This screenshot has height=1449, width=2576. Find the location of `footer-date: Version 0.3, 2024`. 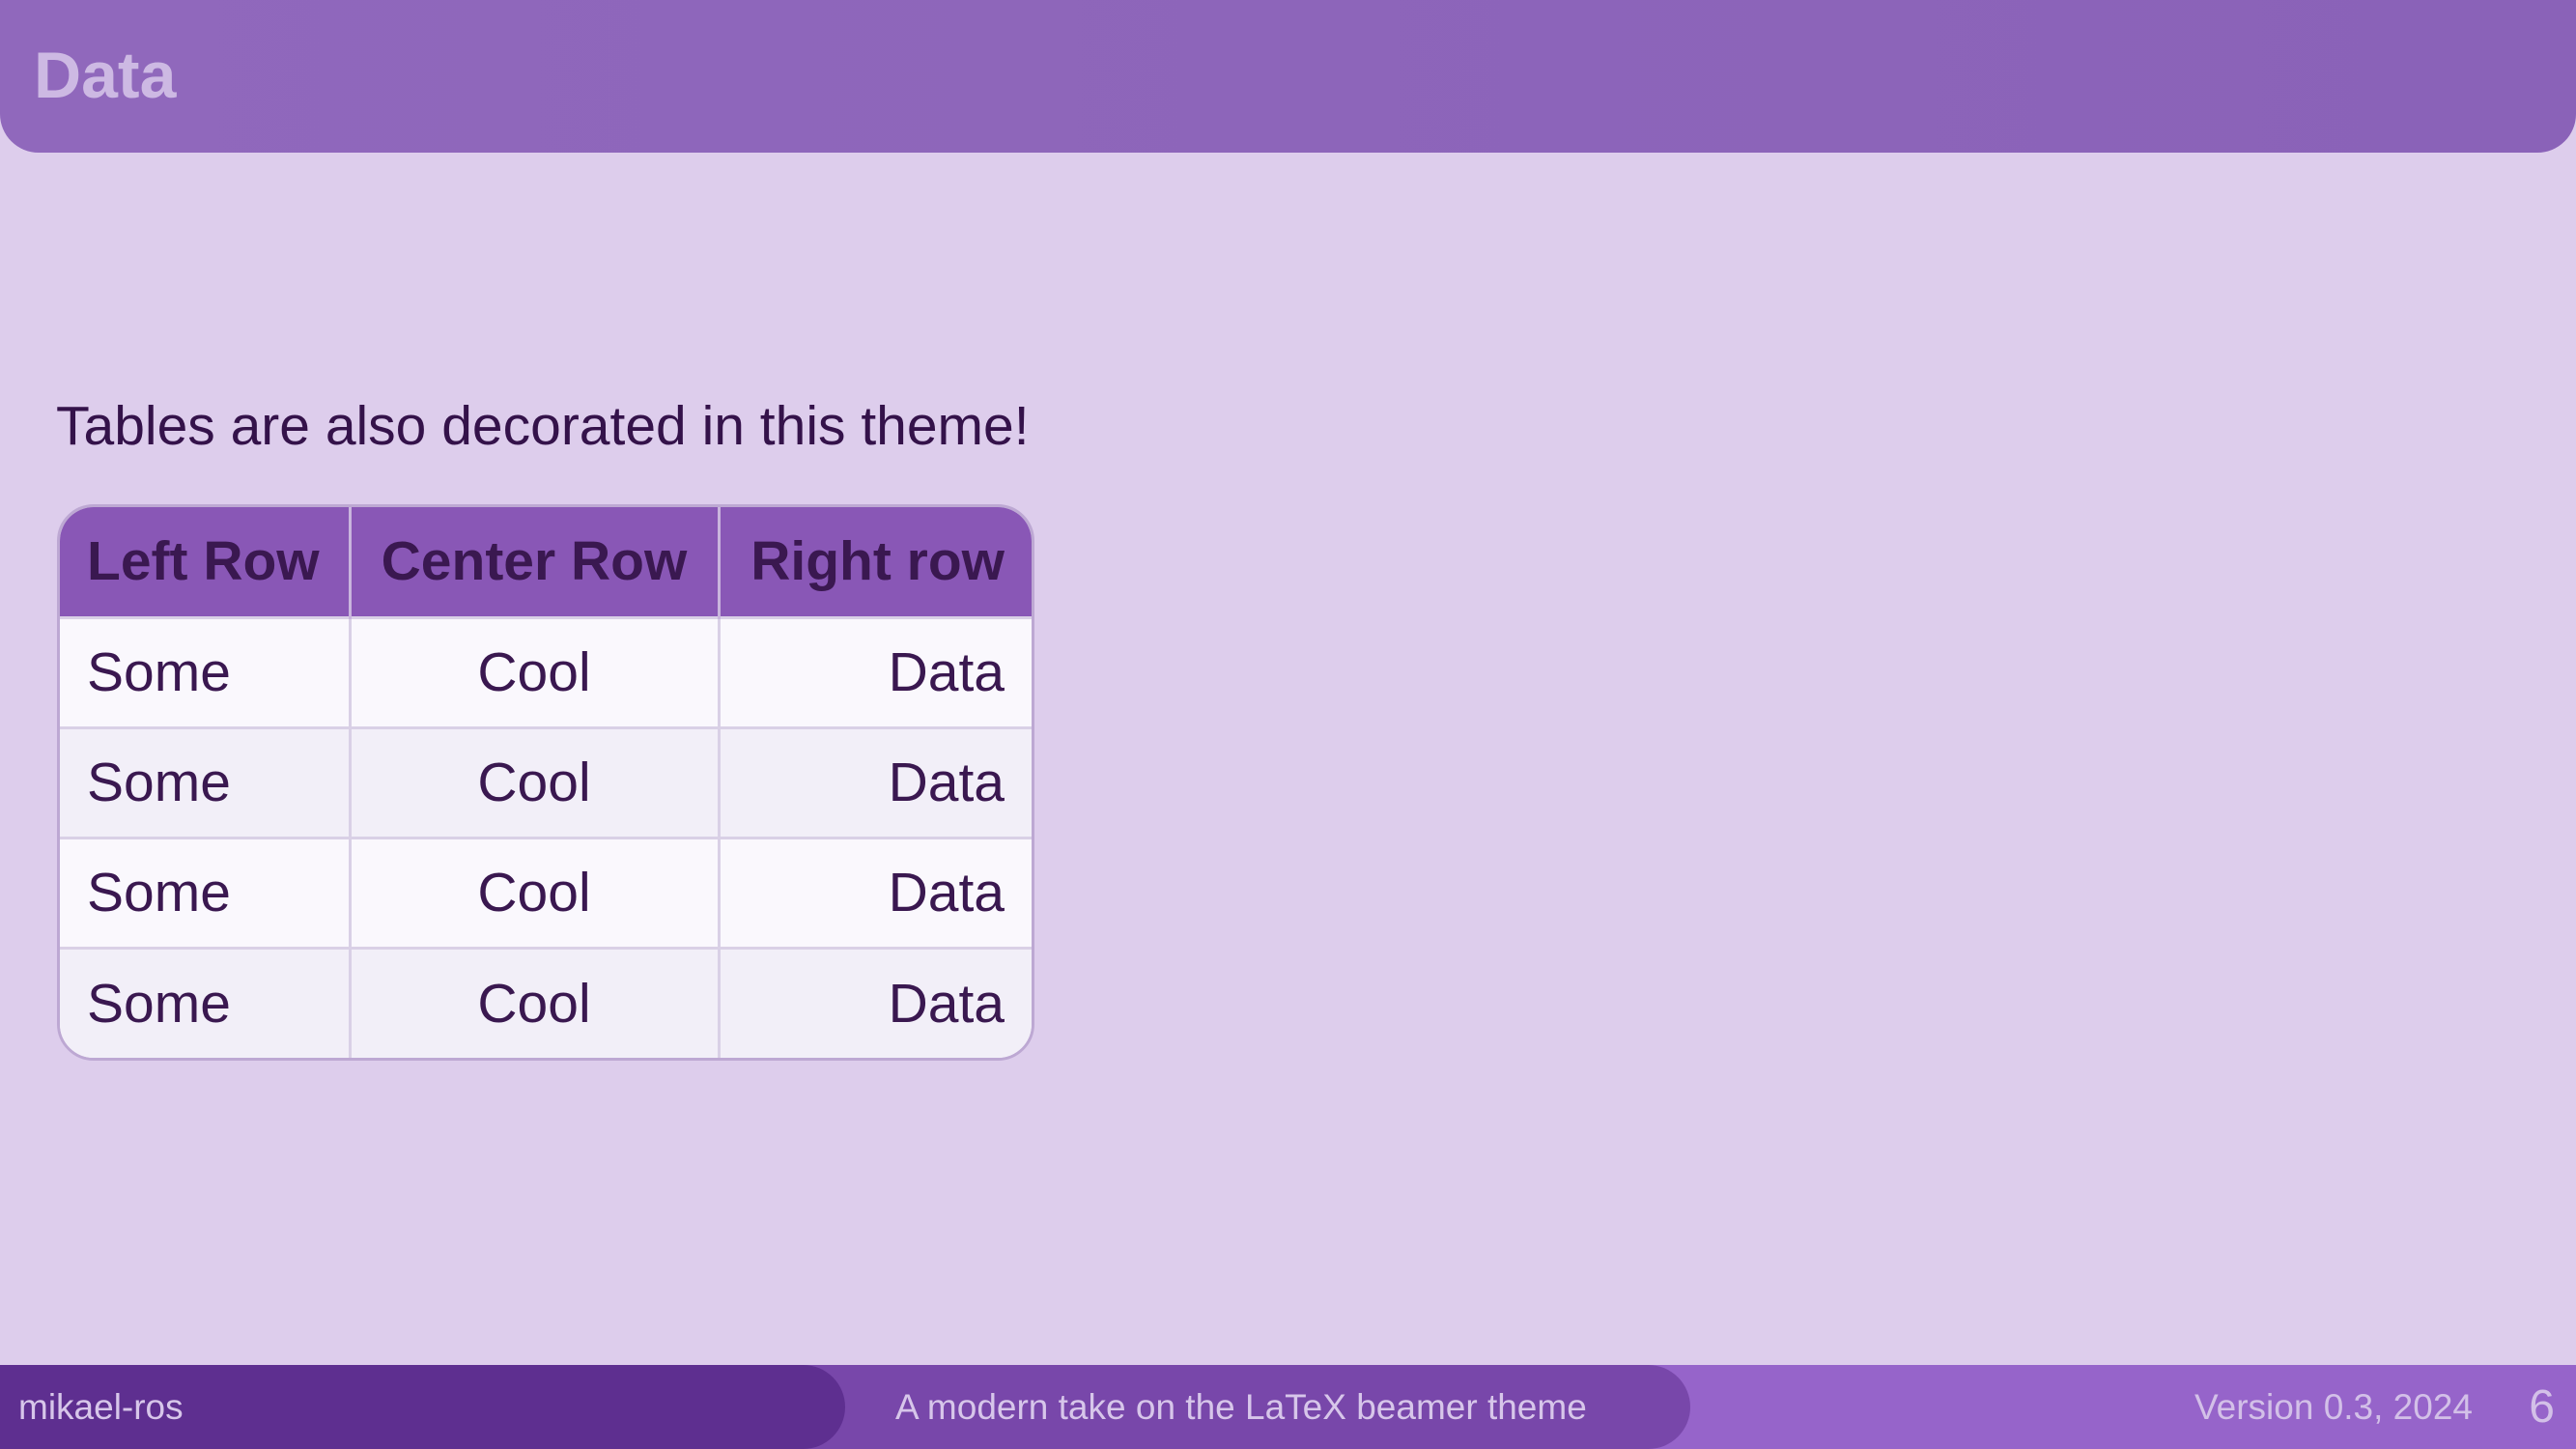

footer-date: Version 0.3, 2024 is located at coordinates (2333, 1407).